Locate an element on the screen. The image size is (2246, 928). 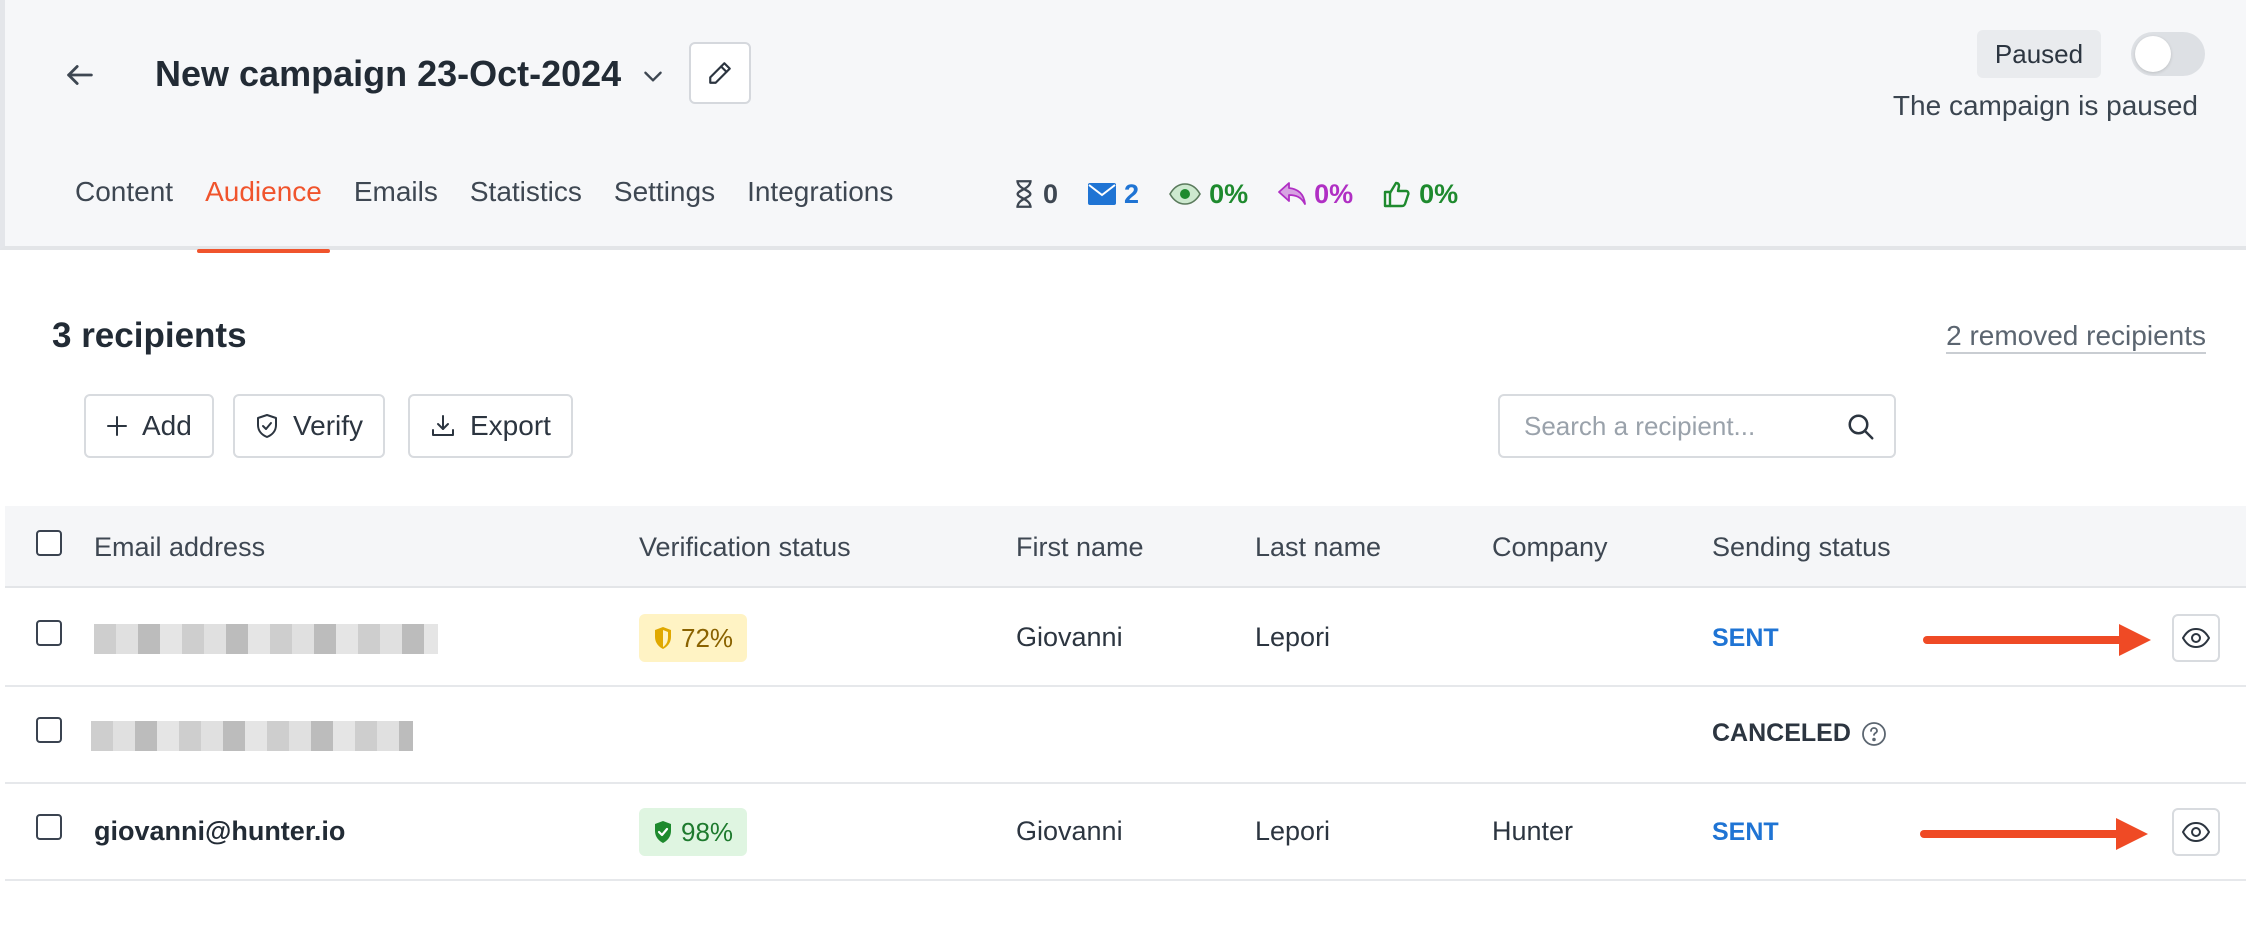
add-button: Add is located at coordinates (149, 426).